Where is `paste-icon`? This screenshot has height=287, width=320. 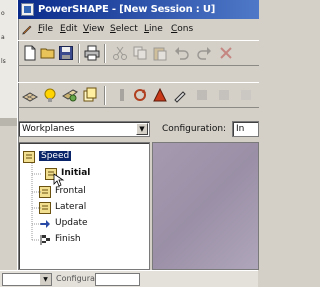
paste-icon is located at coordinates (160, 53).